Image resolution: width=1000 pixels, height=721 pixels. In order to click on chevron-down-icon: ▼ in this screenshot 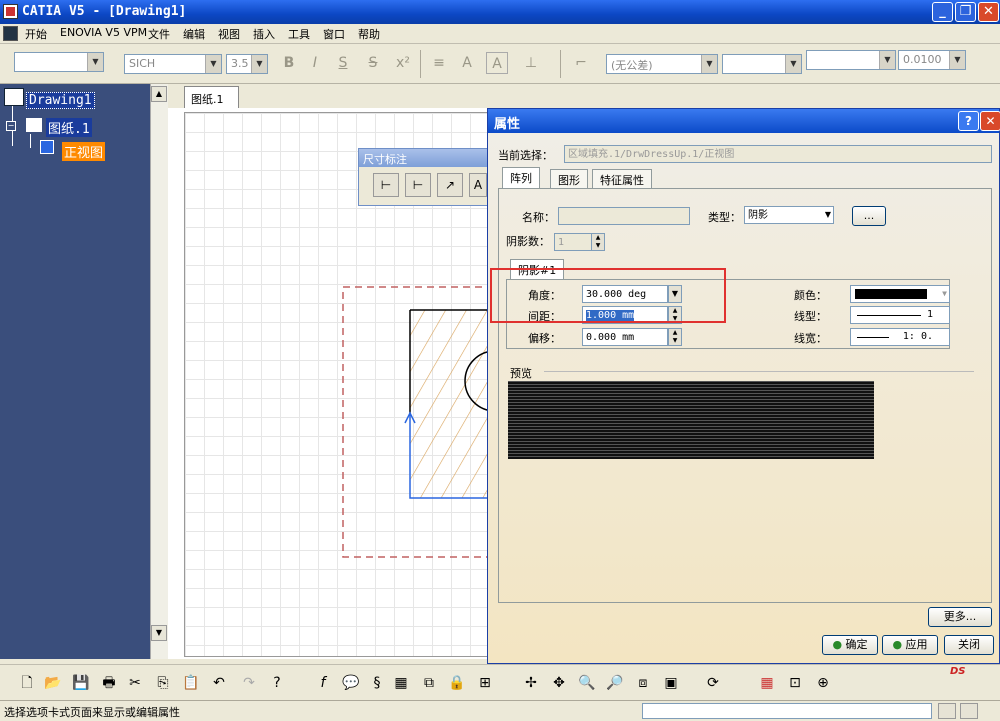, I will do `click(95, 62)`.